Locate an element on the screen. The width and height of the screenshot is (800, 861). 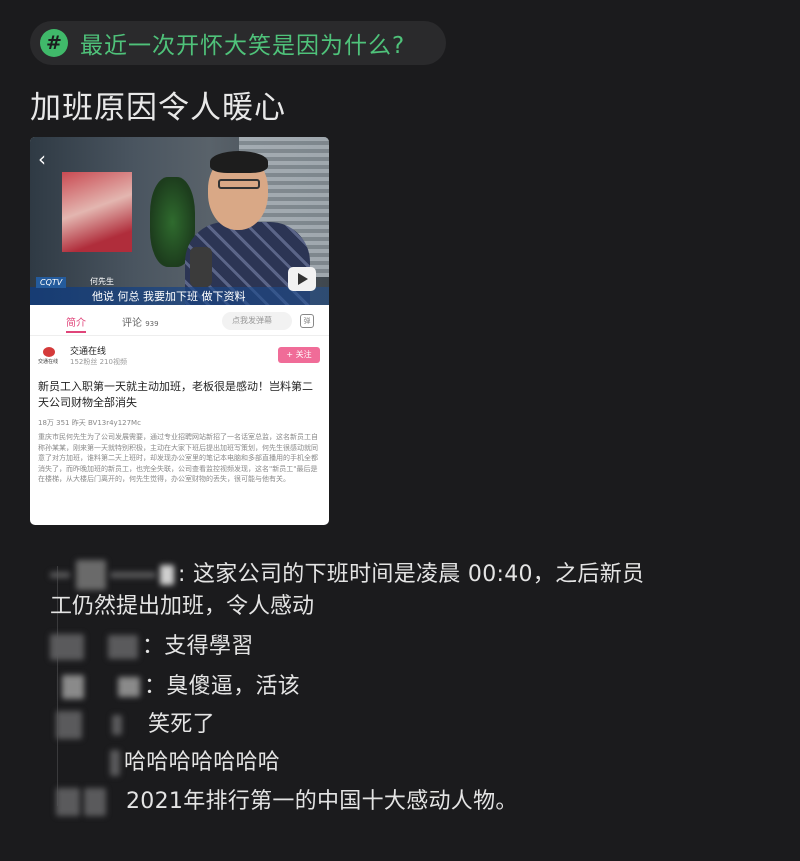
comment-text: : 这家公司的下班时间是凌晨 00:40，之后新员 is located at coordinates (411, 574).